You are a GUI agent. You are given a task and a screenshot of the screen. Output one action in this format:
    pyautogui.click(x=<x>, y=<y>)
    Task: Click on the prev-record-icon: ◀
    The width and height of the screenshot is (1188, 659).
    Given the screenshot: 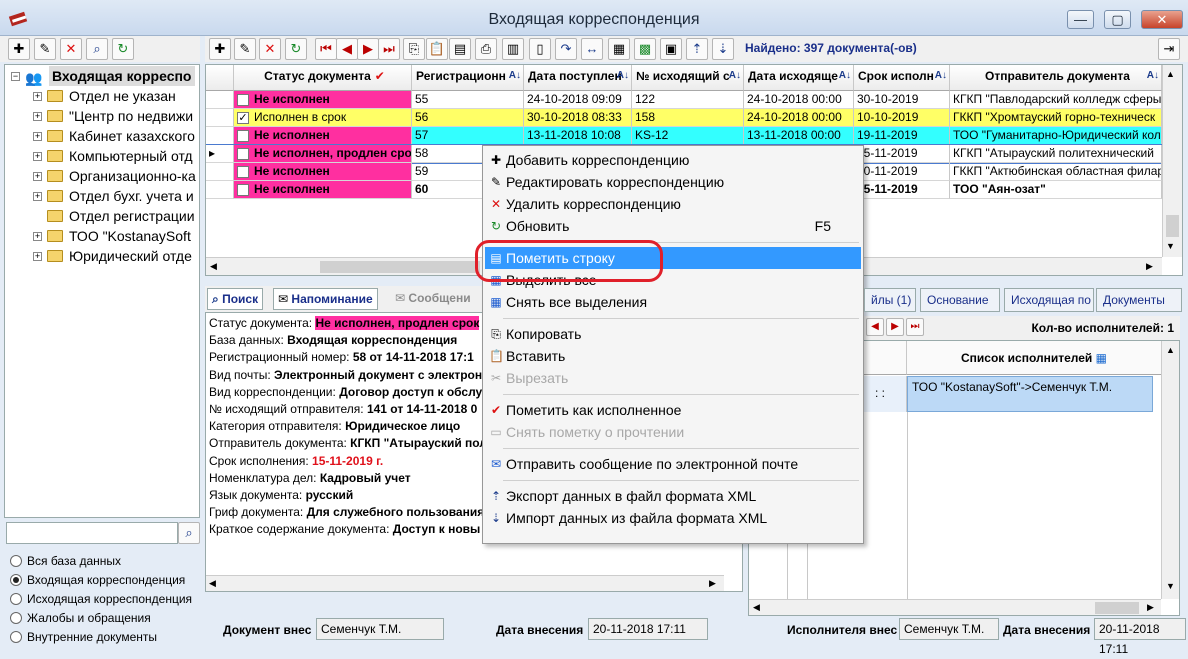 What is the action you would take?
    pyautogui.click(x=347, y=49)
    